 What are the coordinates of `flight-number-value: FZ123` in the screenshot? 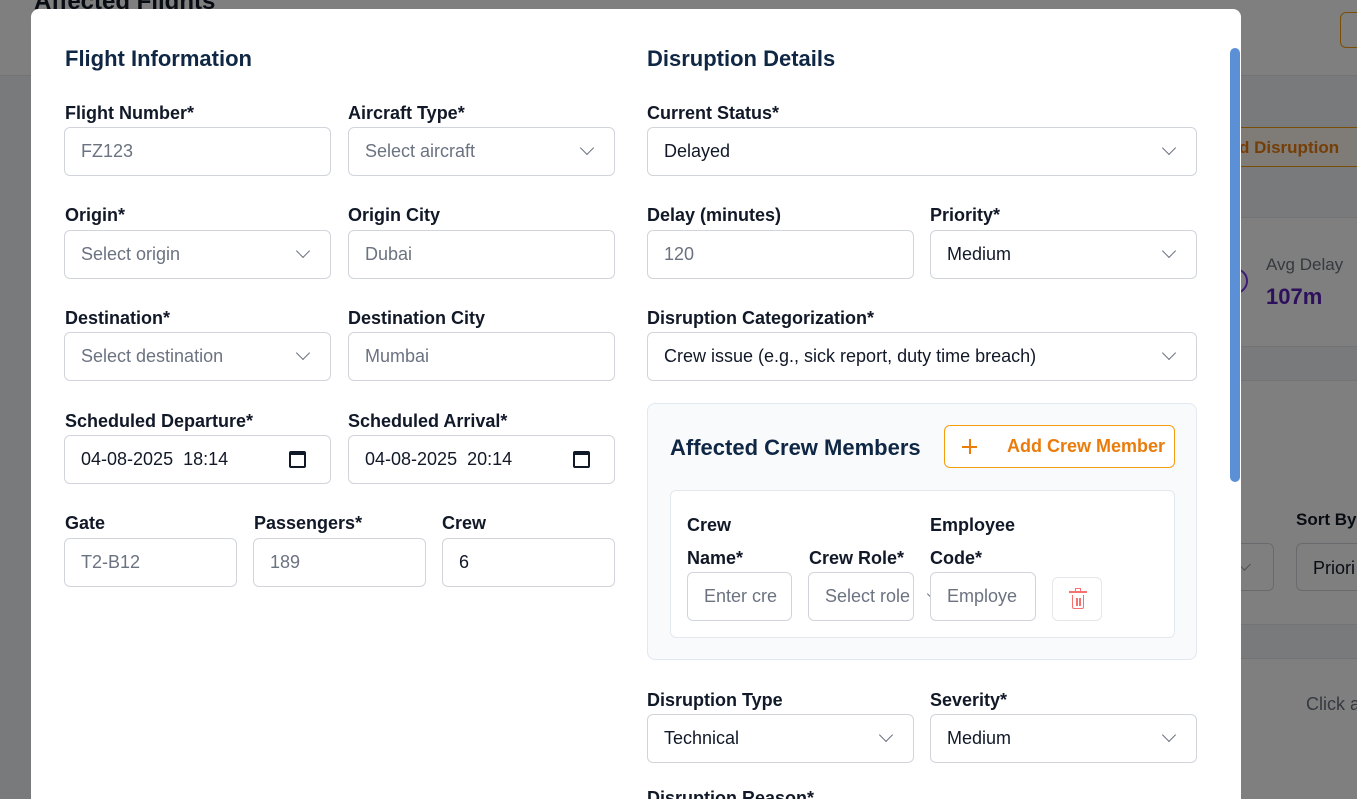 It's located at (107, 151).